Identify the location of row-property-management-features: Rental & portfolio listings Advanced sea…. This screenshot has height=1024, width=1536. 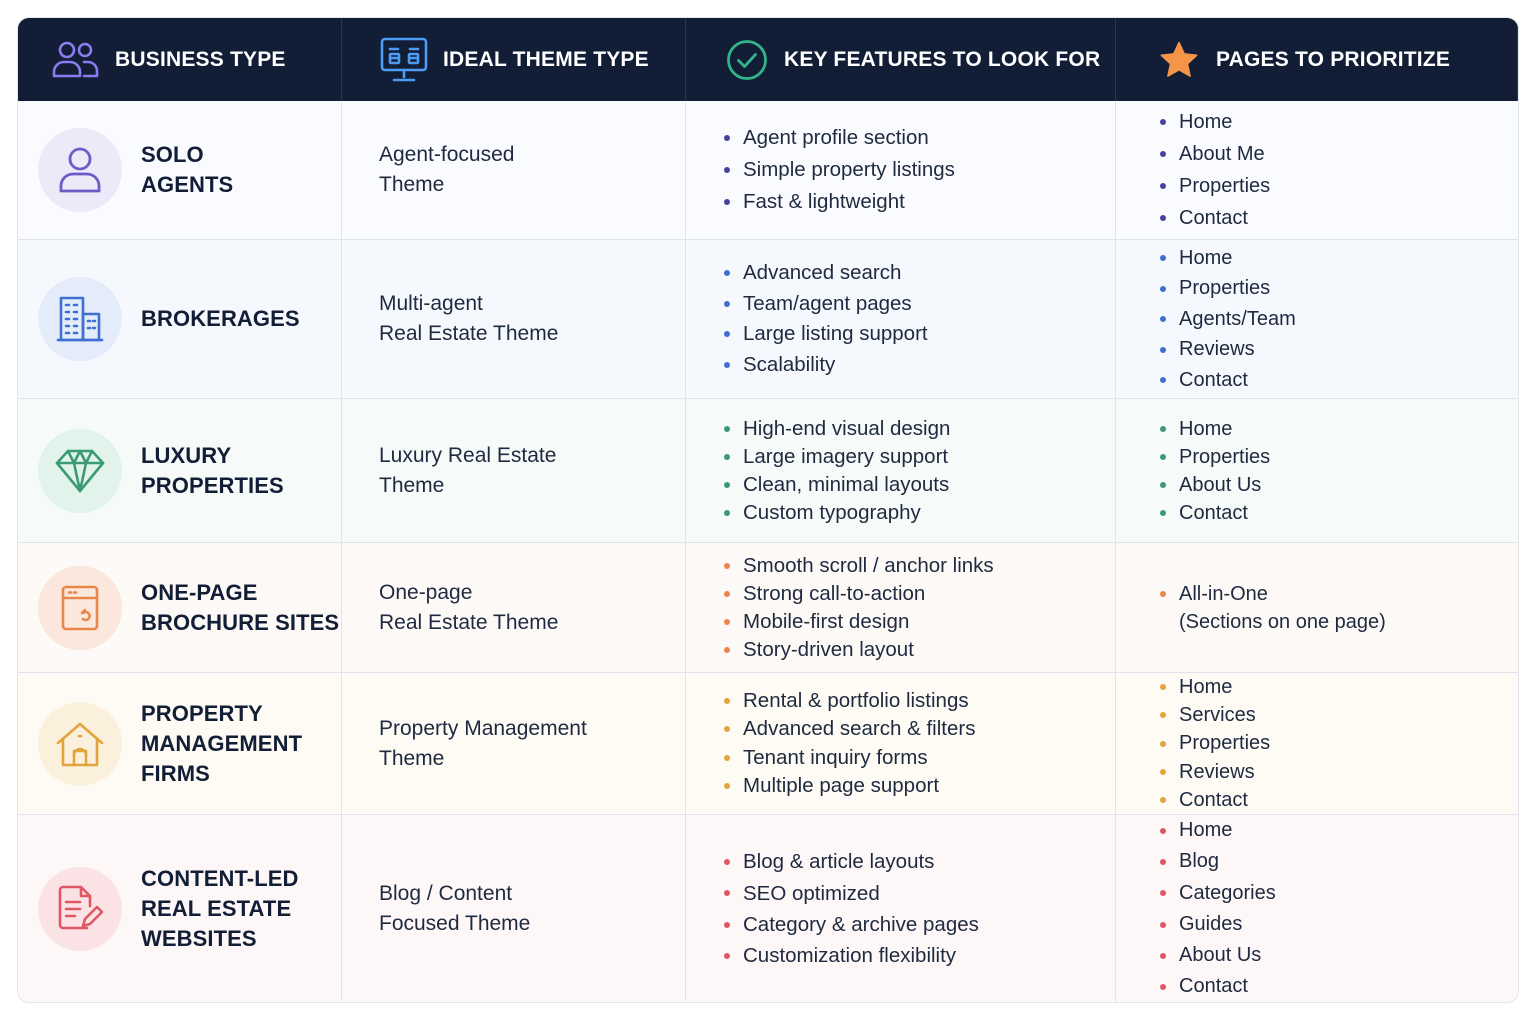
(901, 744).